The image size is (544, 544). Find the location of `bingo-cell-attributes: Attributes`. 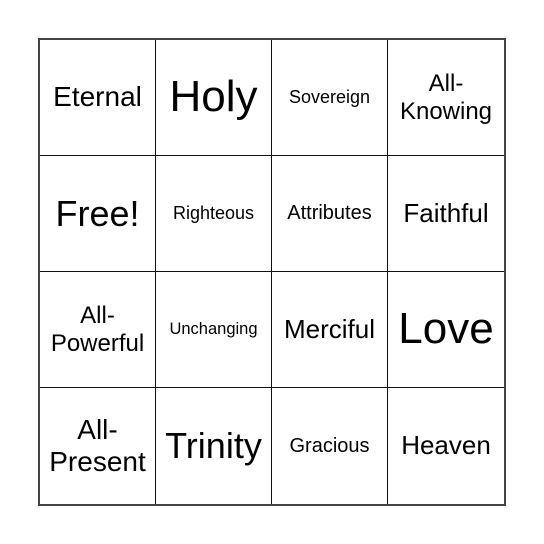

bingo-cell-attributes: Attributes is located at coordinates (330, 214).